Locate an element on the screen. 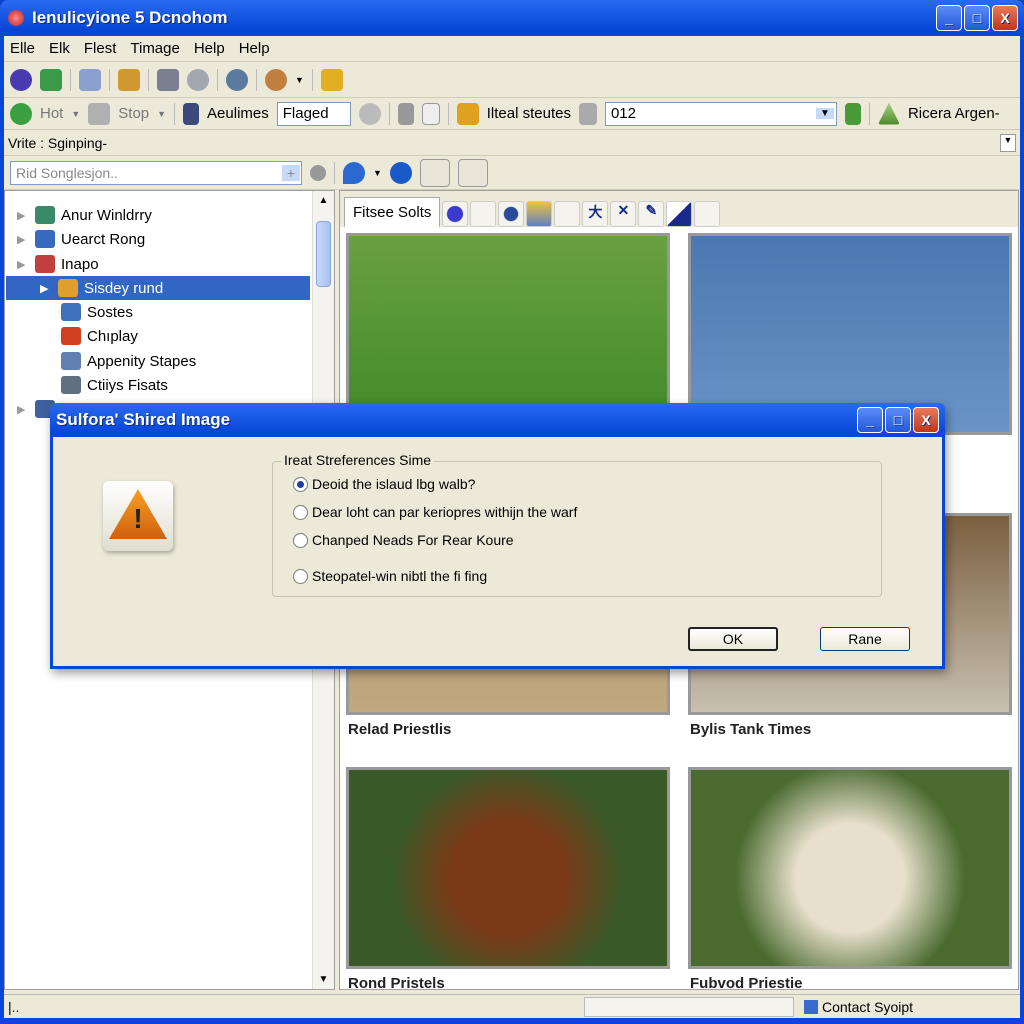  person-icon: 大 is located at coordinates (595, 214).